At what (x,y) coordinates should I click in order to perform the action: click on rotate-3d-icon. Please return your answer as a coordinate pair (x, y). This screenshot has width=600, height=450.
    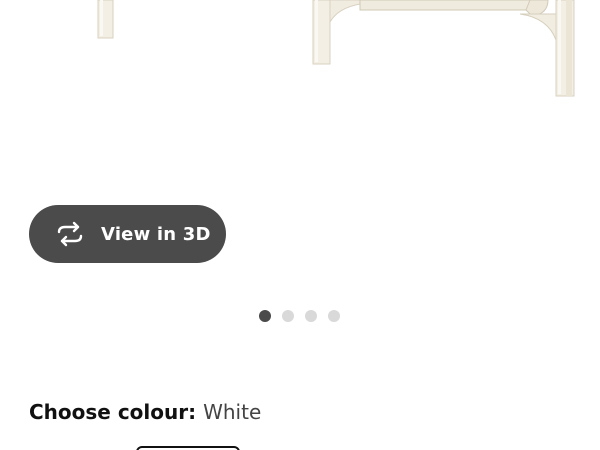
    Looking at the image, I should click on (70, 234).